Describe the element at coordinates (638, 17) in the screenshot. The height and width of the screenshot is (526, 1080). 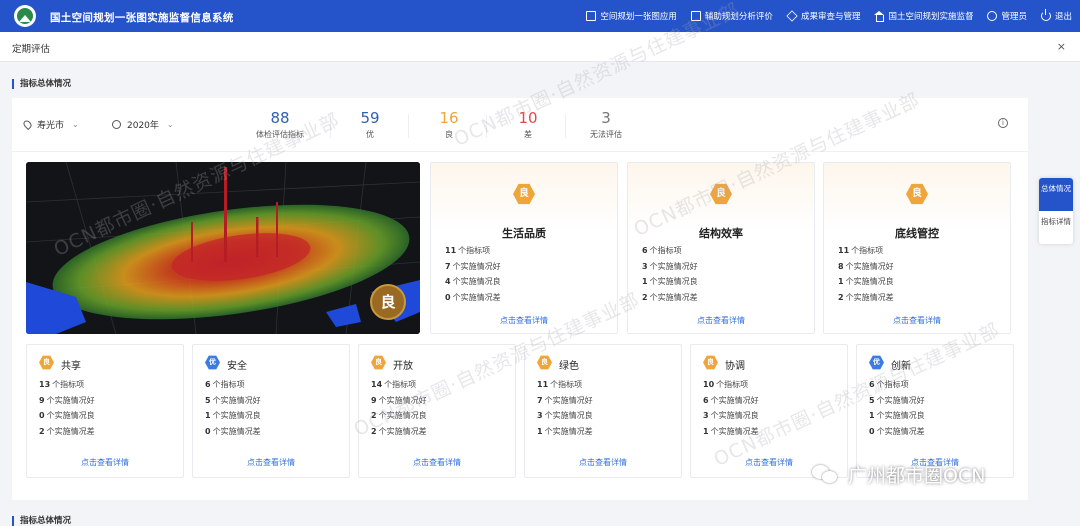
I see `nav-label: 空间规划一张图应用` at that location.